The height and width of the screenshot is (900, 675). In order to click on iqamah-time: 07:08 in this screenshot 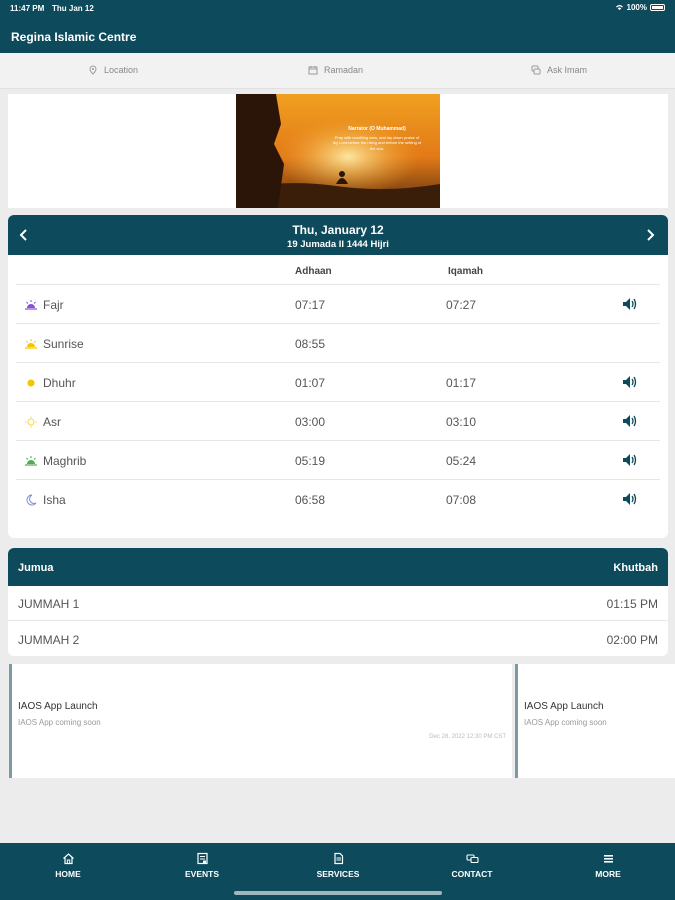, I will do `click(461, 500)`.